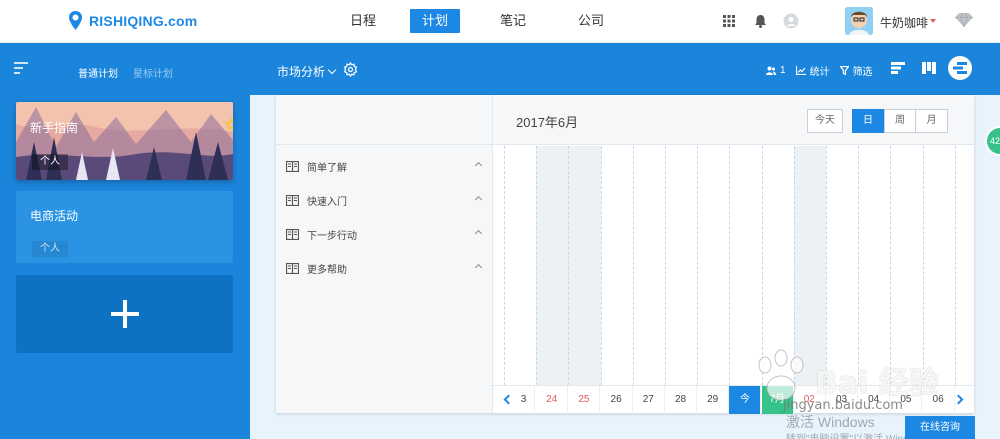 This screenshot has height=439, width=1000. I want to click on task-label: 快速入门, so click(327, 202).